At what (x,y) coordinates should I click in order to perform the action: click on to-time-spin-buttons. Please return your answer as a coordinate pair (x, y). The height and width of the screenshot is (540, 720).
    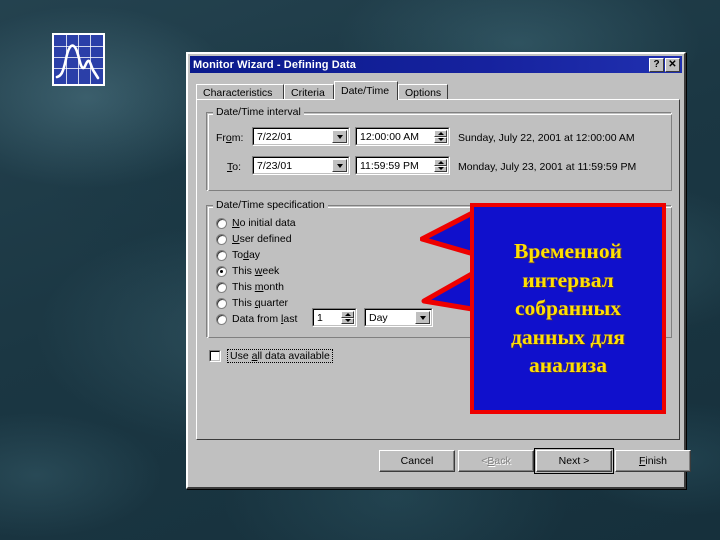
    Looking at the image, I should click on (440, 165).